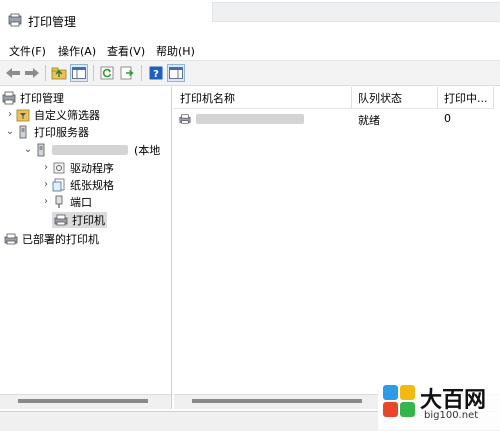  Describe the element at coordinates (447, 118) in the screenshot. I see `jobs-count-cell: 0` at that location.